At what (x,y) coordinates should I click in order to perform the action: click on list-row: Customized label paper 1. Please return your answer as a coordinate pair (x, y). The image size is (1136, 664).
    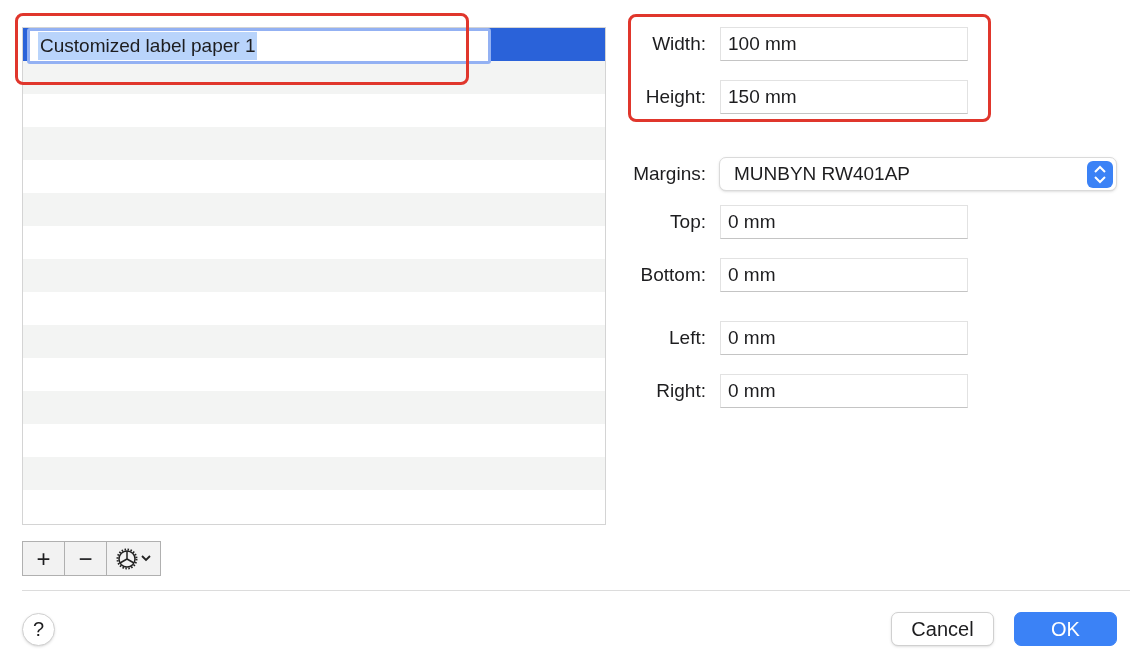
    Looking at the image, I should click on (314, 44).